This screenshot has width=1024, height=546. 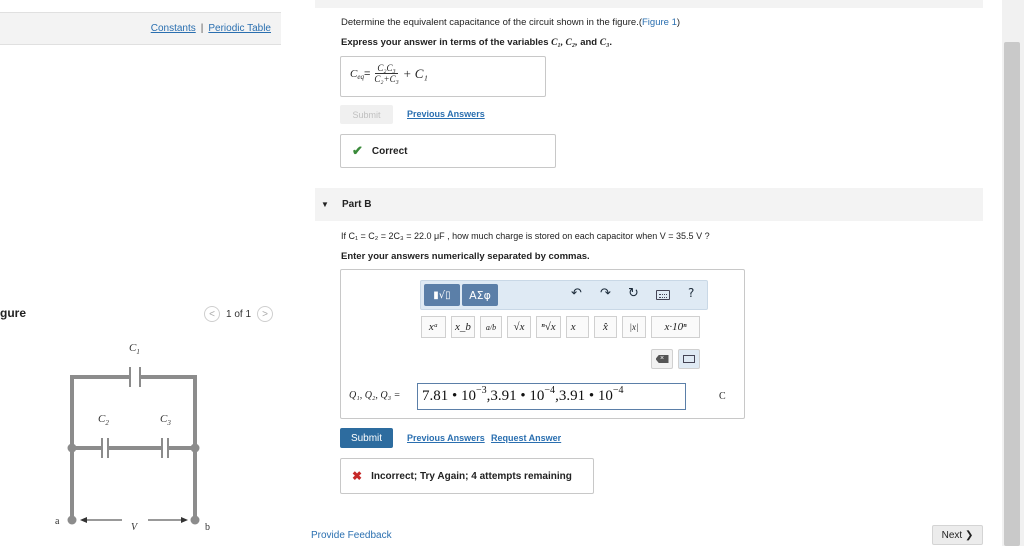 What do you see at coordinates (135, 527) in the screenshot?
I see `voltage-label: V` at bounding box center [135, 527].